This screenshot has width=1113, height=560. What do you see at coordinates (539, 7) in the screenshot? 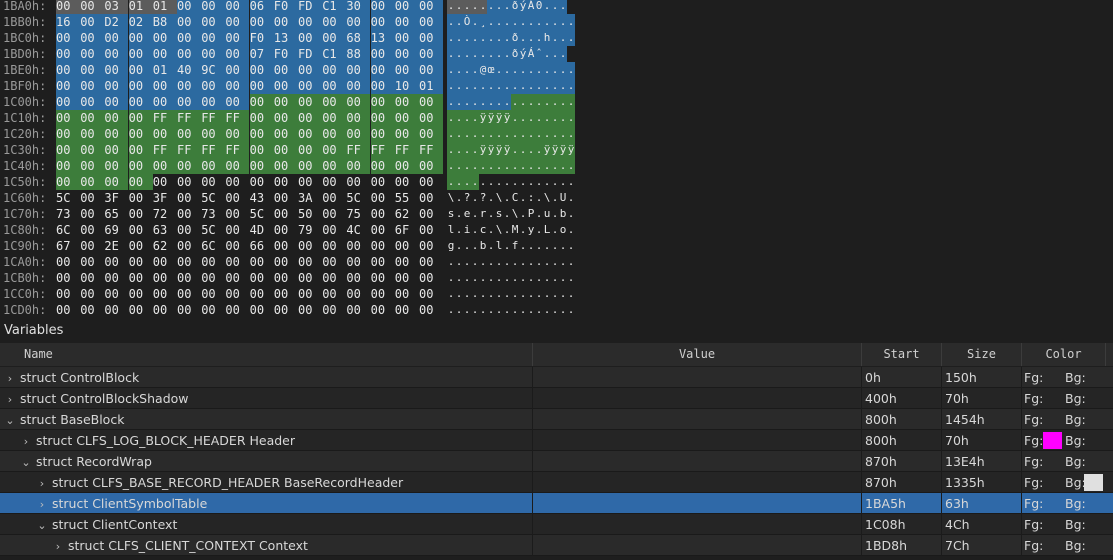
I see `ascii-char: 0` at bounding box center [539, 7].